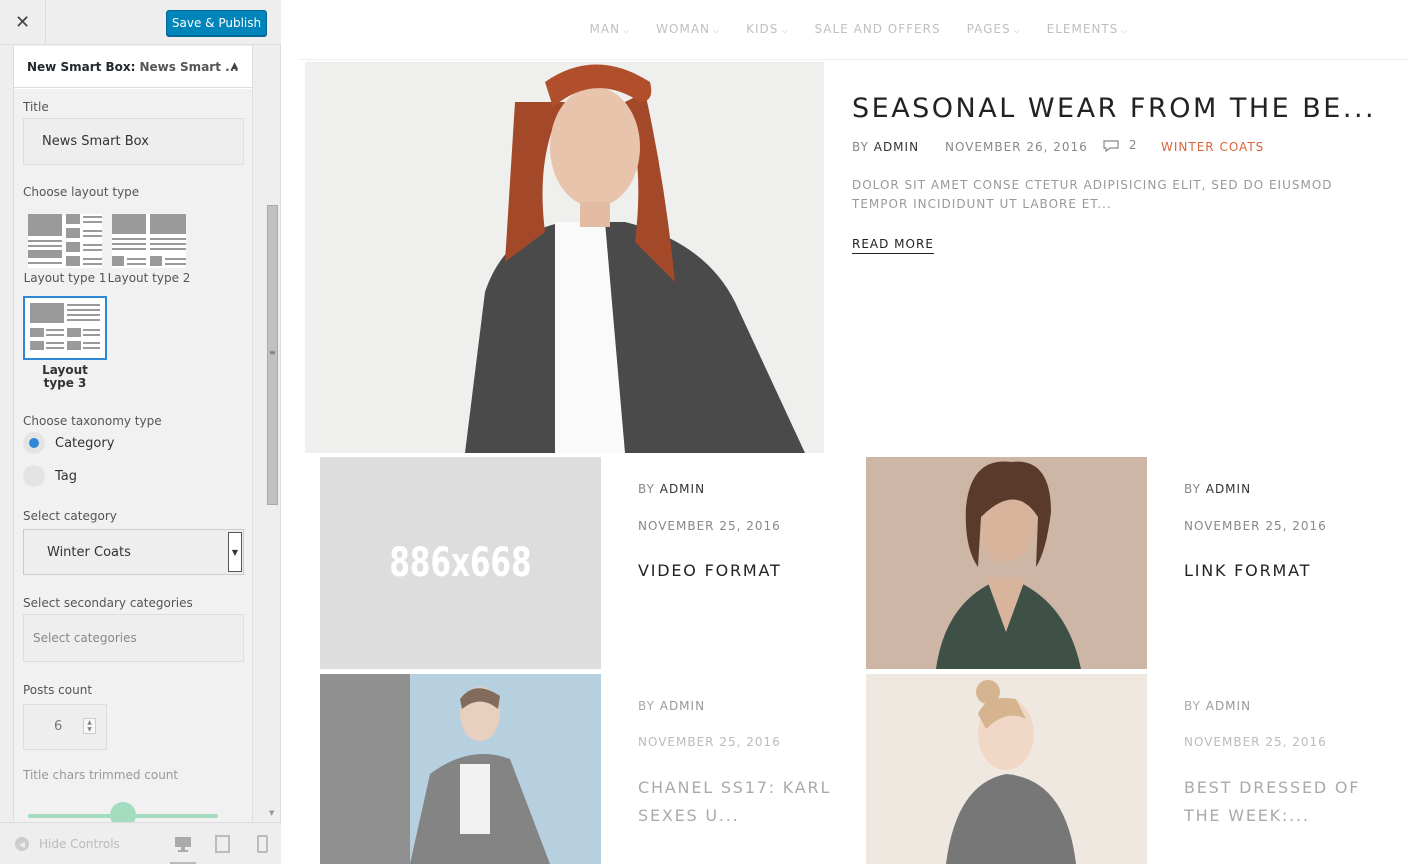 The image size is (1419, 864). Describe the element at coordinates (66, 476) in the screenshot. I see `radio-label-tag: Tag` at that location.